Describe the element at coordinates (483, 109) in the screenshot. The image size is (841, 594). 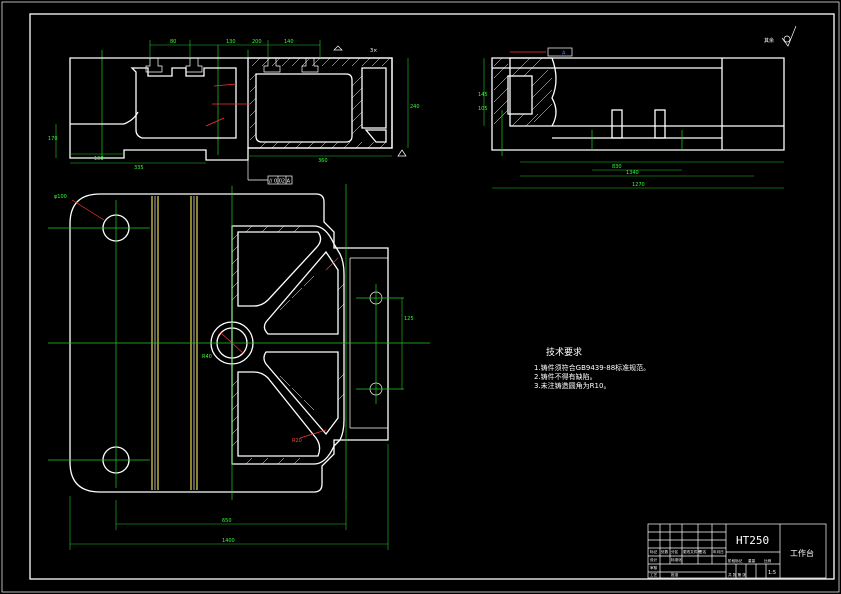
I see `dim-side-left-2: 105` at that location.